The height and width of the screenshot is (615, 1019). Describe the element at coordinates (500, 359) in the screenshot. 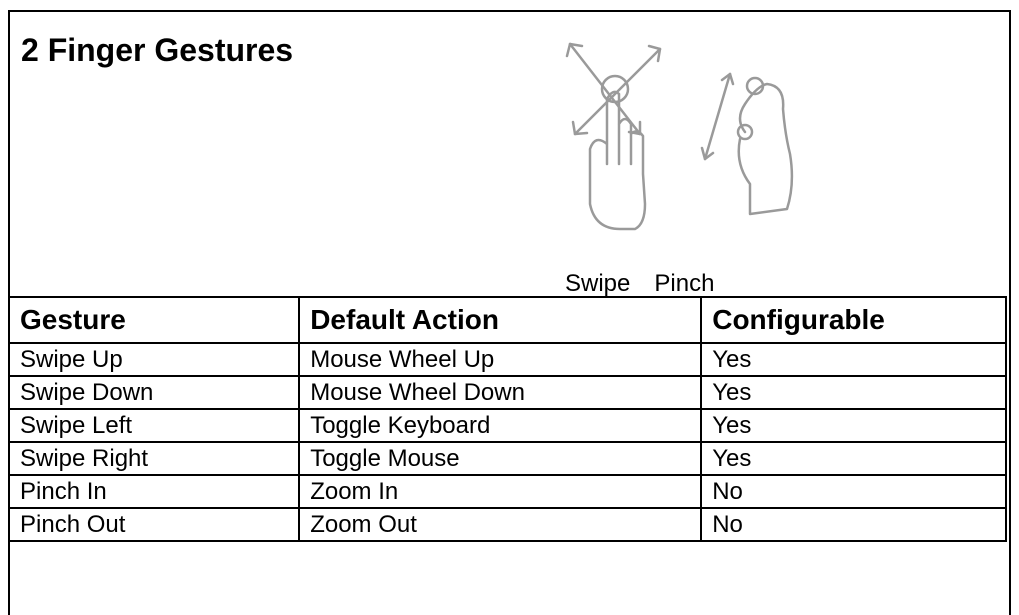

I see `cell-default-action: Mouse Wheel Up` at that location.